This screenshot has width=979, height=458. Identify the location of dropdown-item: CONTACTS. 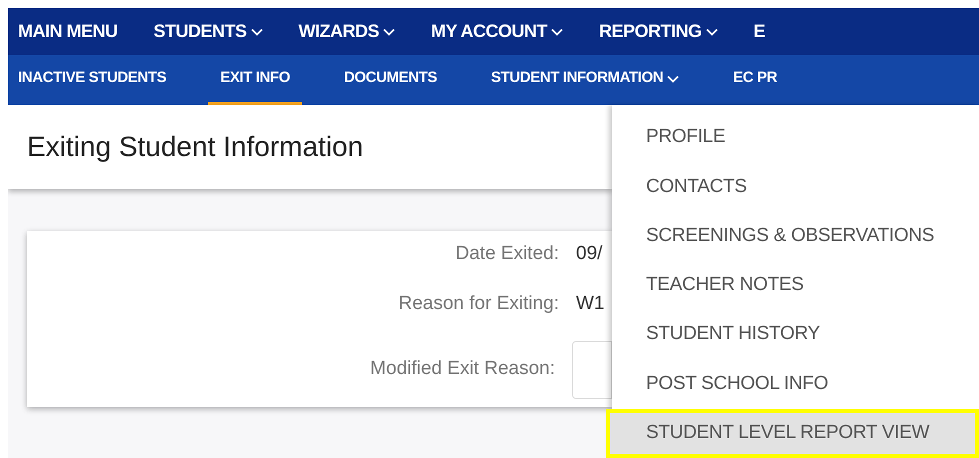
(795, 187).